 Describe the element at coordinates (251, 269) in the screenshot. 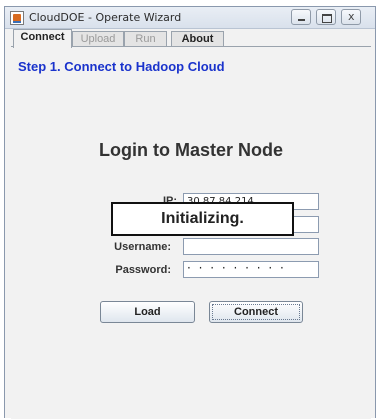

I see `password-field: · · · · · · · · ·` at that location.